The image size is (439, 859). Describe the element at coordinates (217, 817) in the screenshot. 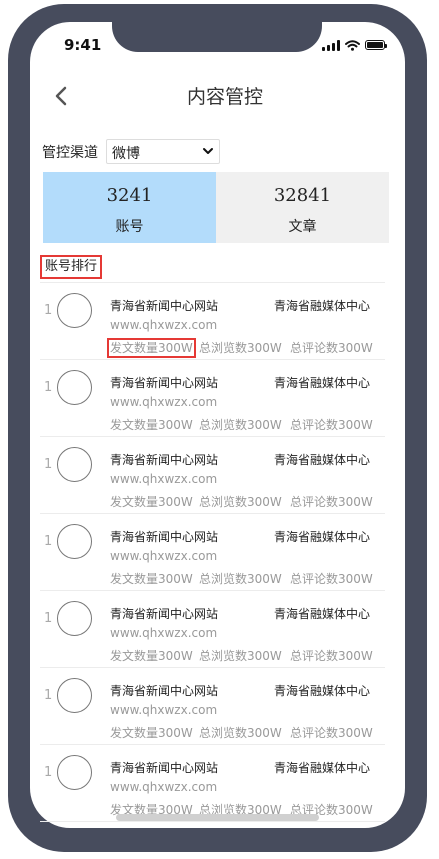

I see `home-indicator` at that location.